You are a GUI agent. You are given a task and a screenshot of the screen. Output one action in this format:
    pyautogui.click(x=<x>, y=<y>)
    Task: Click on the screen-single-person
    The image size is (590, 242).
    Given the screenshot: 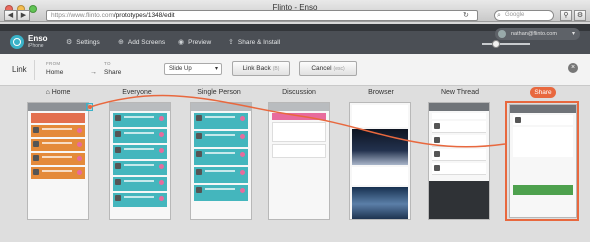 What is the action you would take?
    pyautogui.click(x=221, y=161)
    